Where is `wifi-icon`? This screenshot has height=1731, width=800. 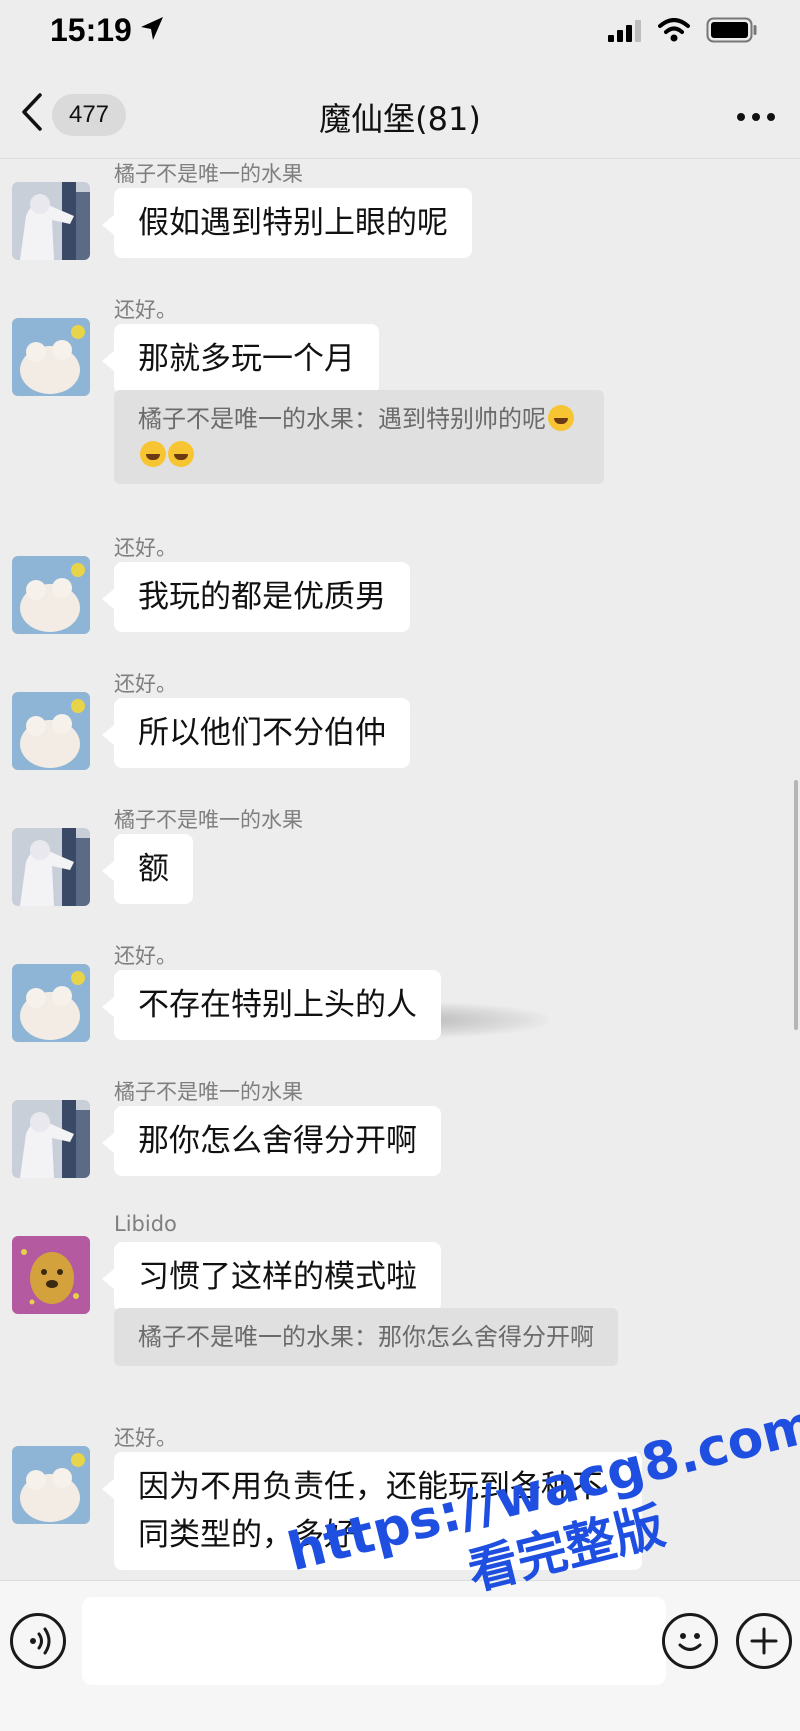 wifi-icon is located at coordinates (674, 30).